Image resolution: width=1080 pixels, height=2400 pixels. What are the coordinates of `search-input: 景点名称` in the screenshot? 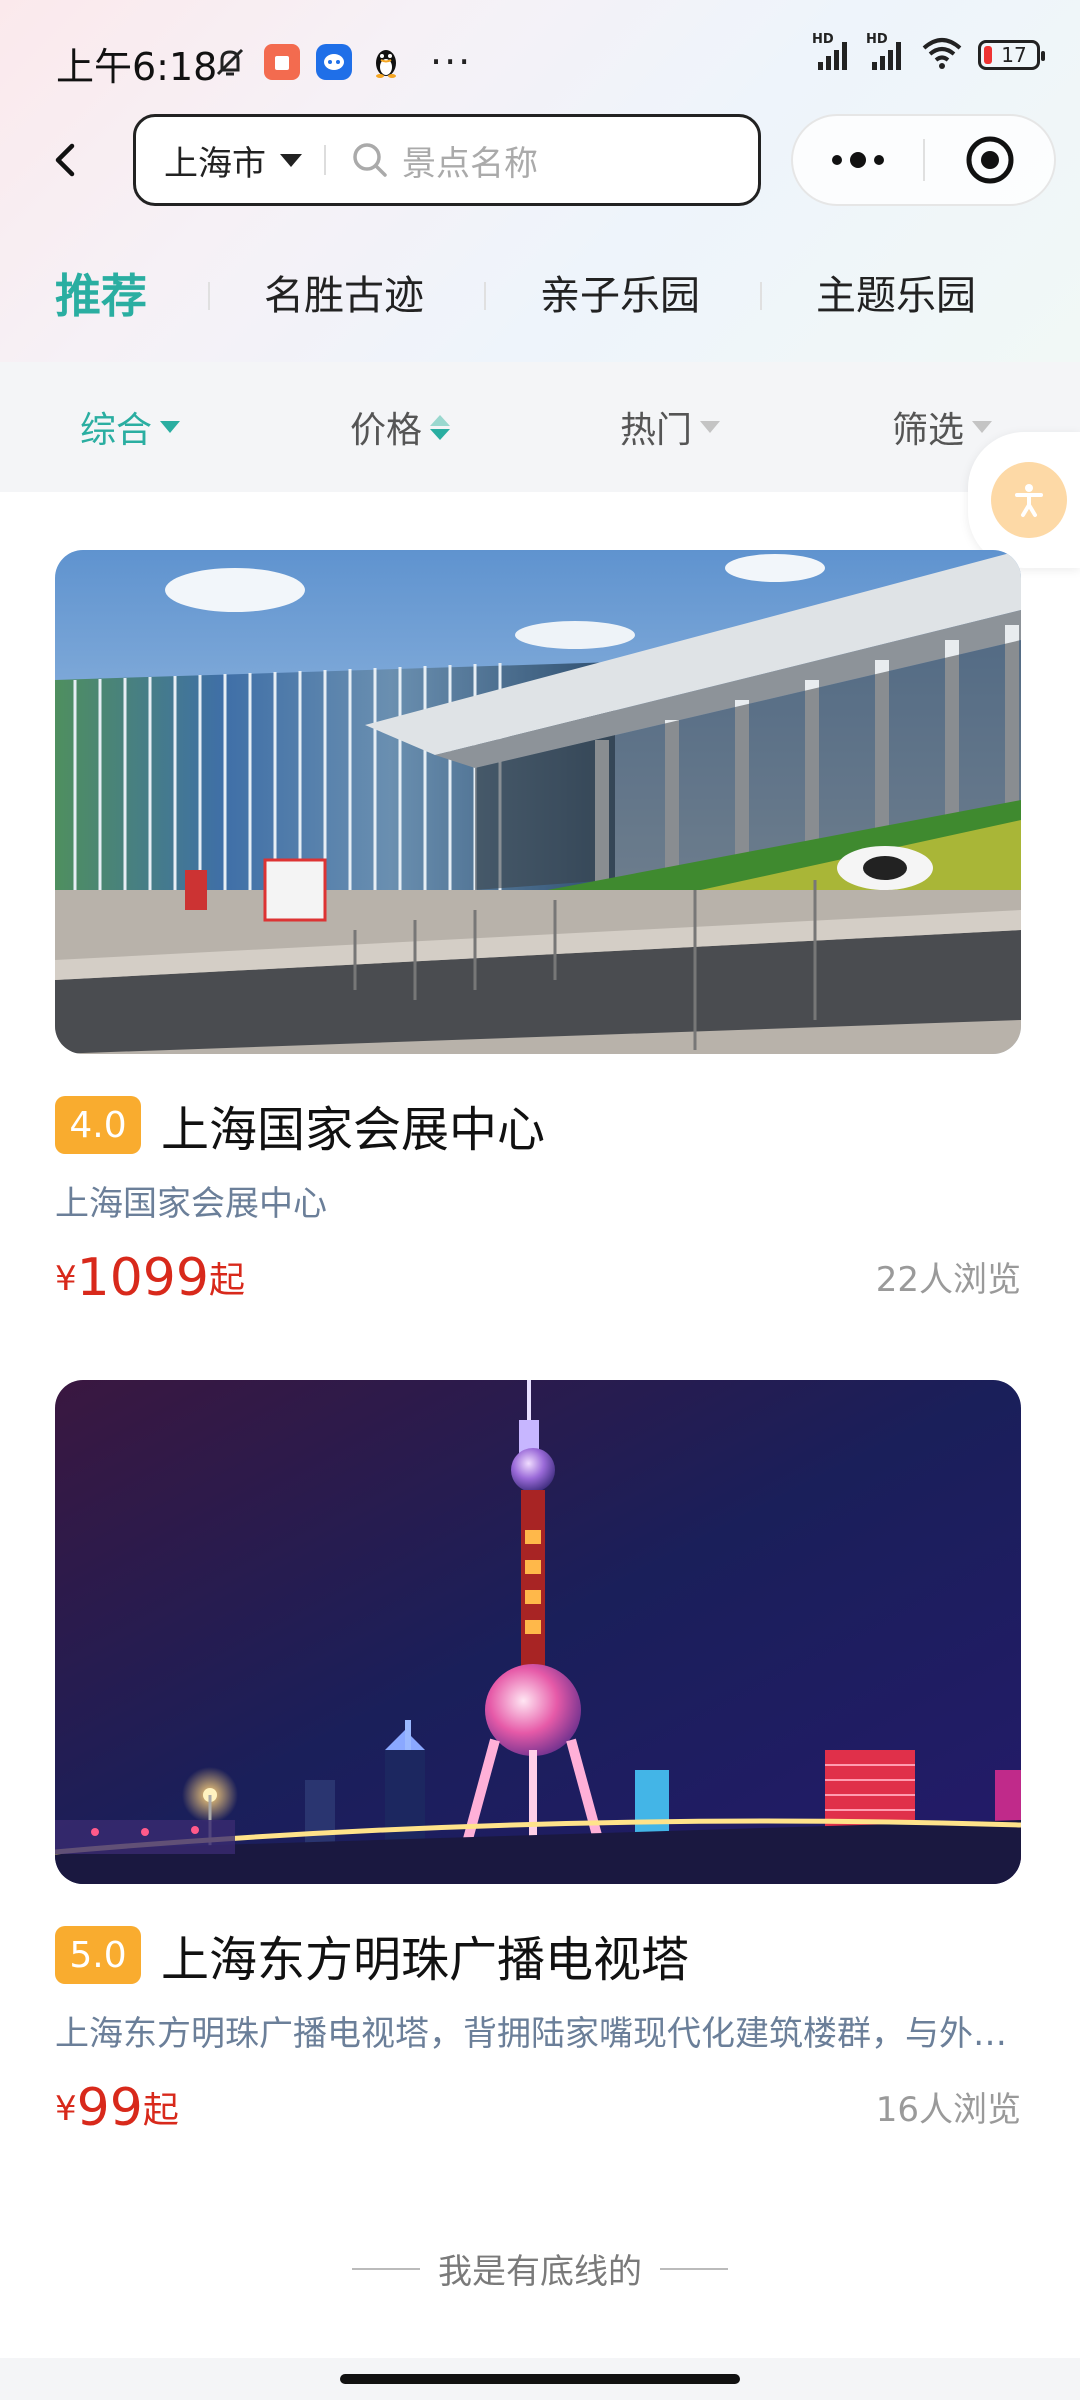 It's located at (470, 160).